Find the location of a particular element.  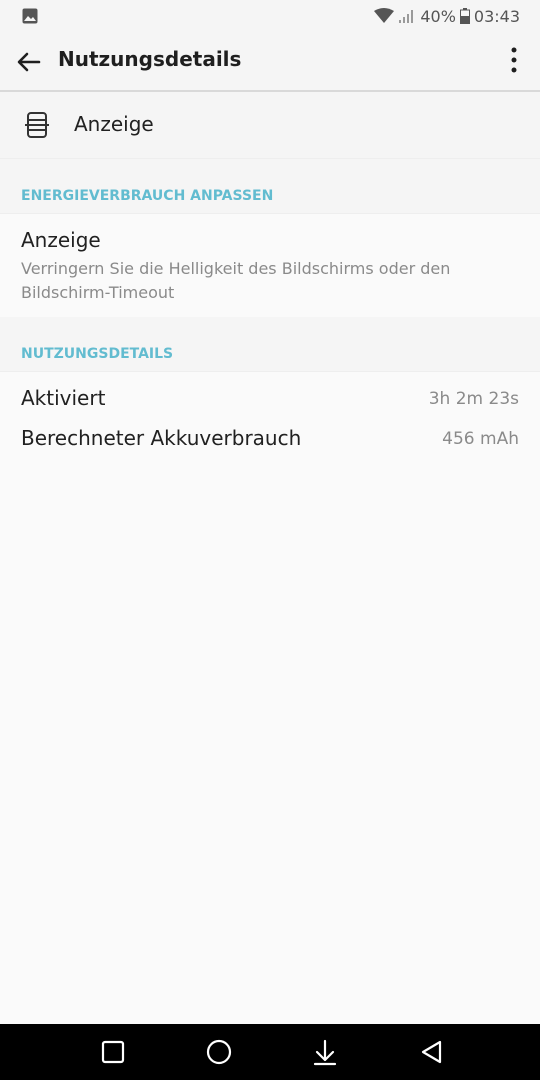

usage-section-header: NUTZUNGSDETAILS is located at coordinates (270, 344).